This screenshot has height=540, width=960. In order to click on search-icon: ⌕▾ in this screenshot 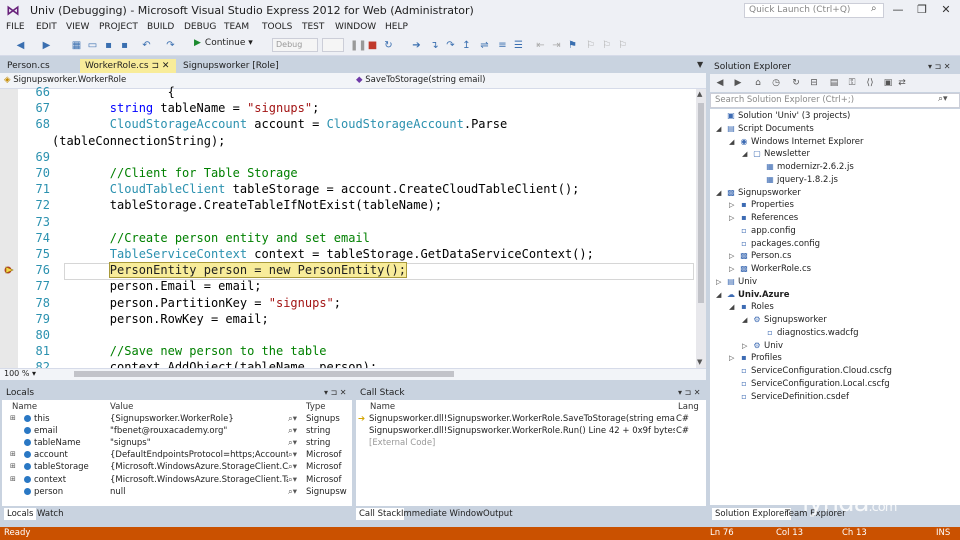, I will do `click(943, 99)`.